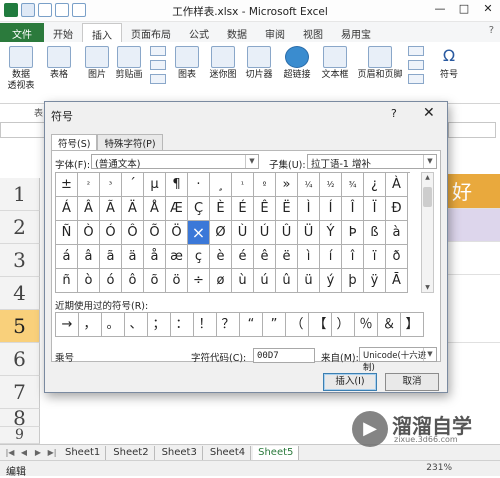 Image resolution: width=500 pixels, height=478 pixels. I want to click on recent-symbol-cell: →, so click(67, 325).